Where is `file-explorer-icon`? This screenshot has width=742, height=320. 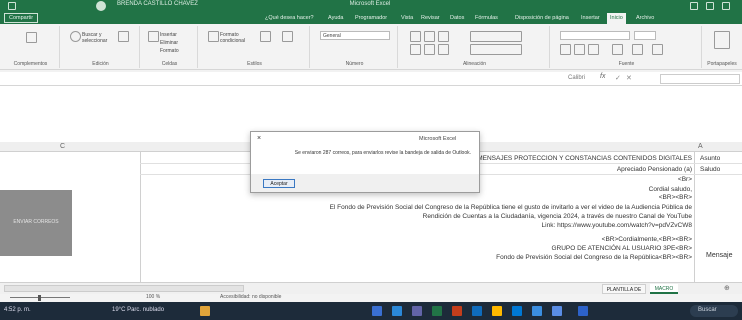
file-explorer-icon is located at coordinates (497, 311).